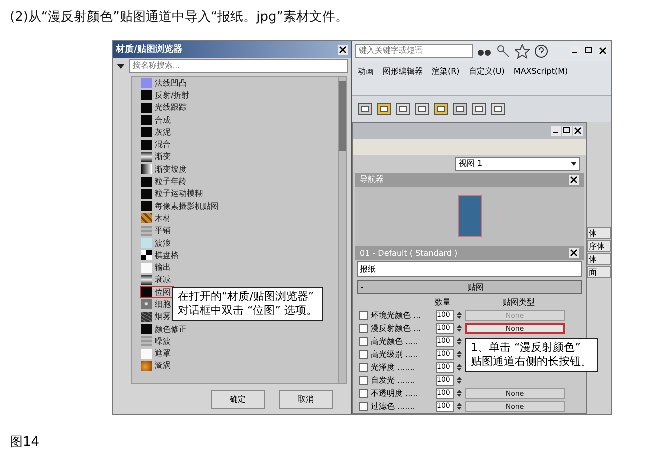  Describe the element at coordinates (163, 230) in the screenshot. I see `item-label: 平铺` at that location.